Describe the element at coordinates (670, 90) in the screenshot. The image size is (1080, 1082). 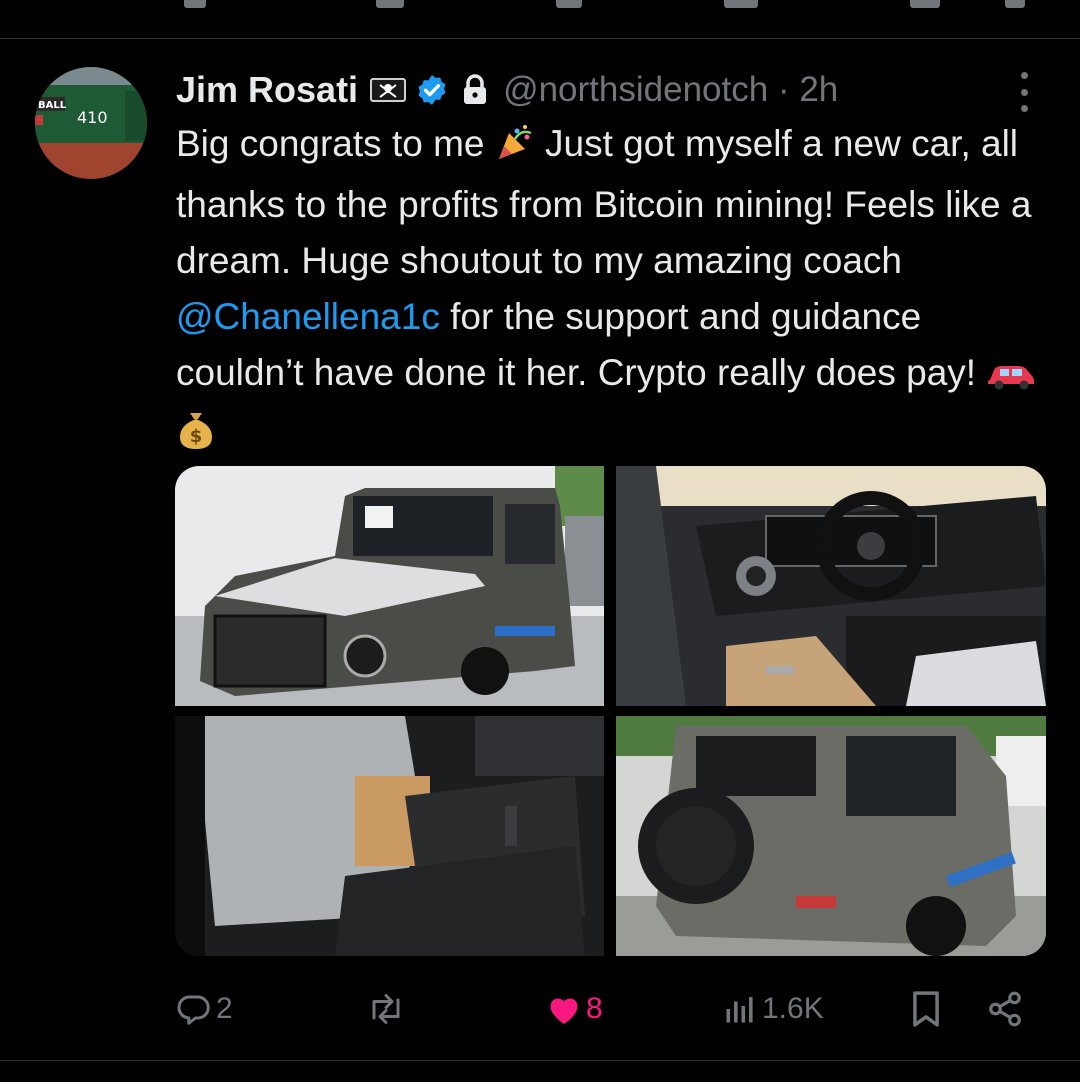
I see `author-handle: @northsidenotch · 2h` at that location.